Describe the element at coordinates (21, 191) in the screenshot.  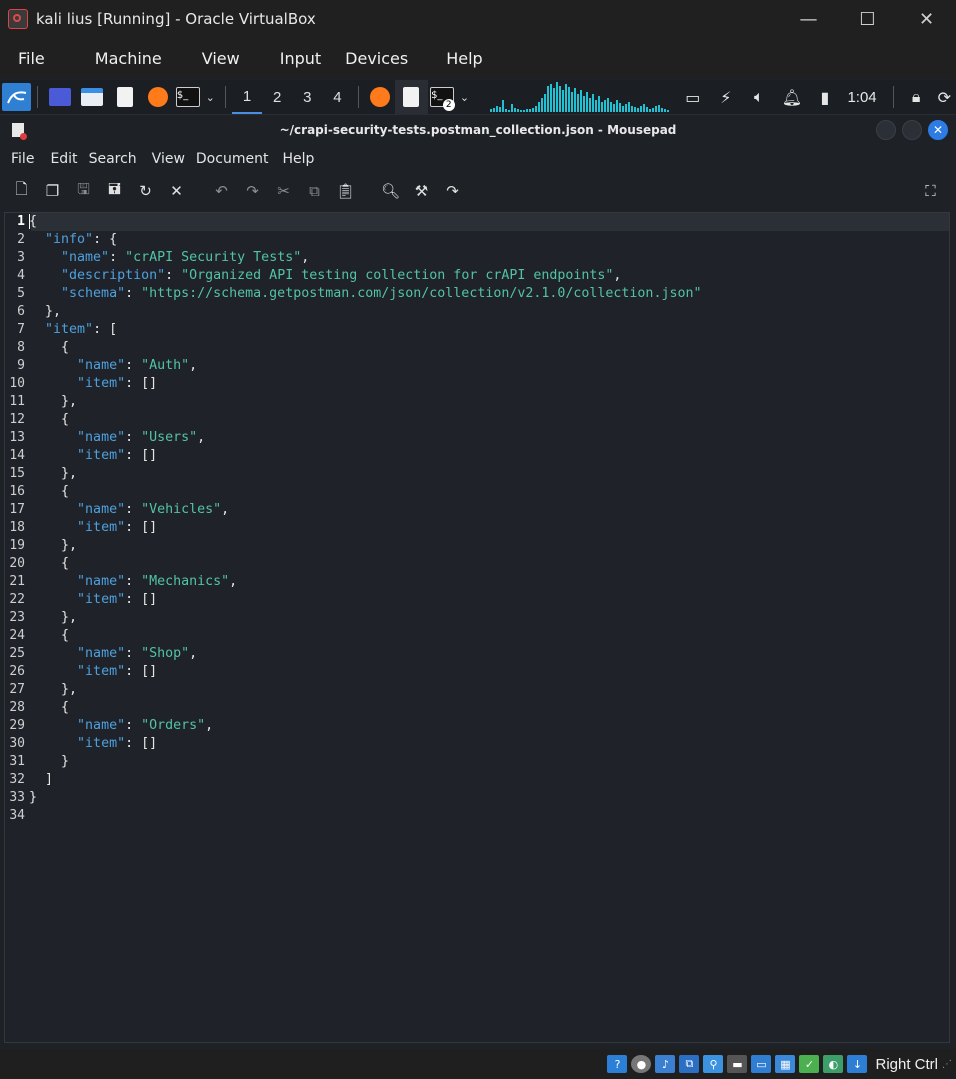
I see `new-document-icon: 🗋︎` at that location.